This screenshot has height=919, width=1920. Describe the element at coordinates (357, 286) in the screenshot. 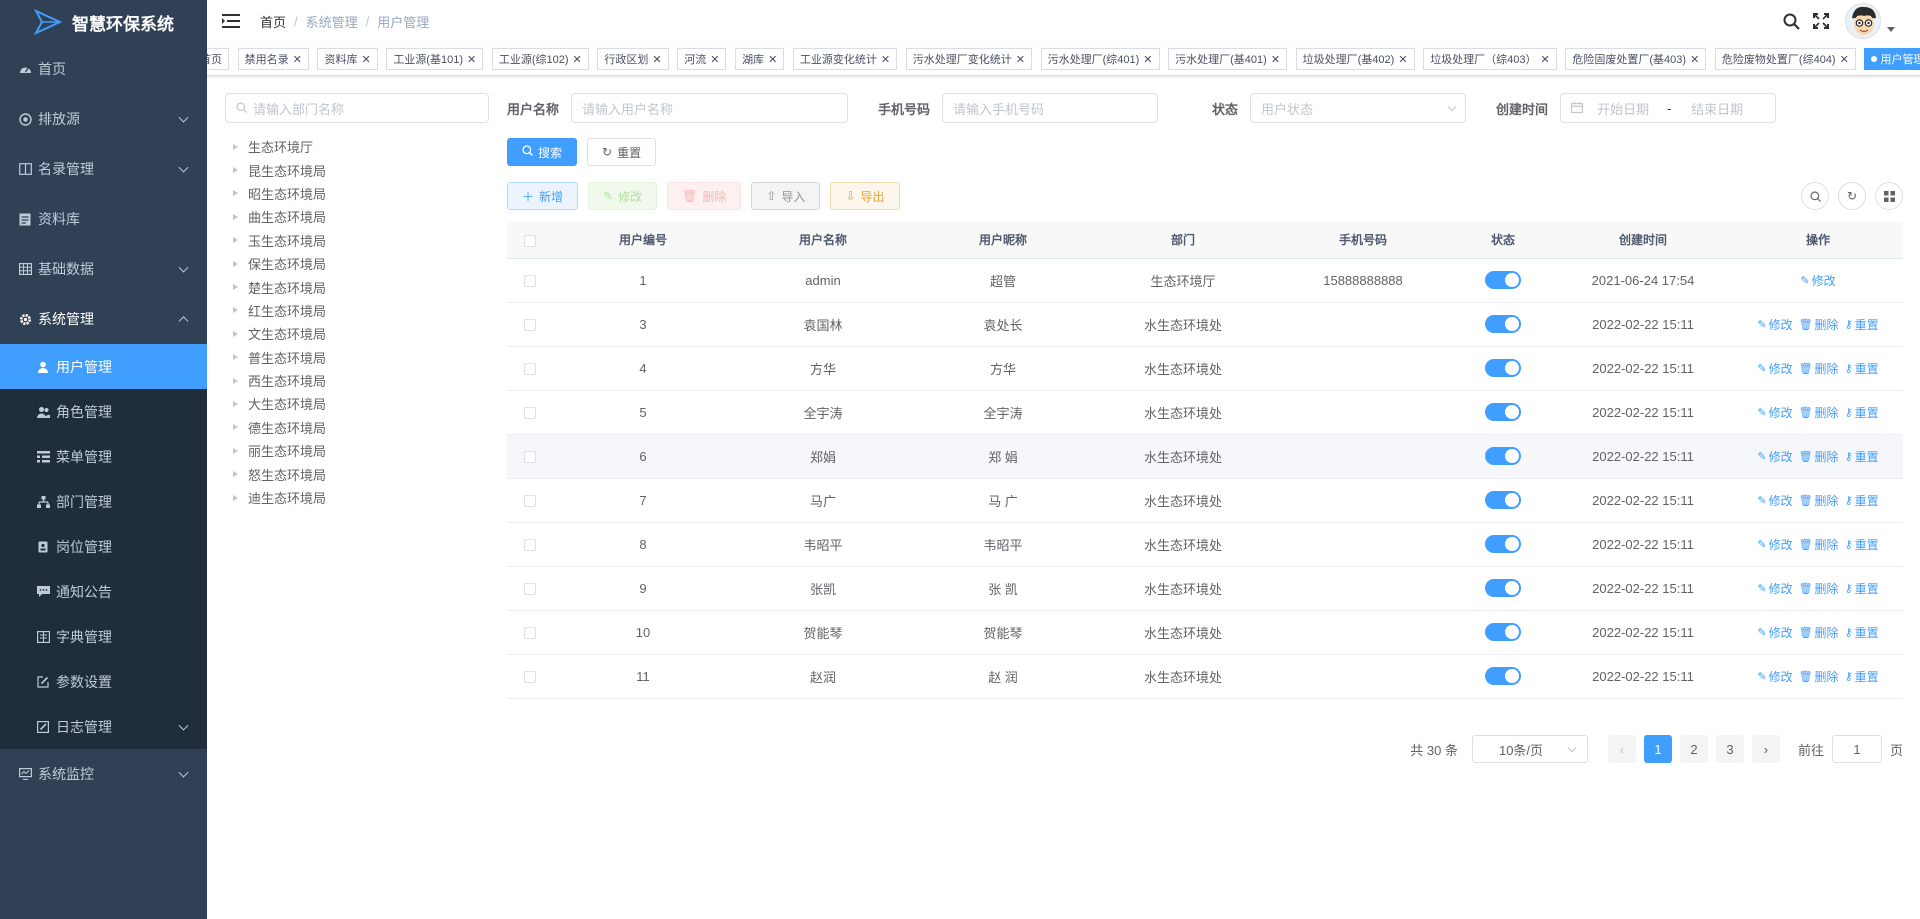

I see `tree-node: 楚生态环境局` at that location.